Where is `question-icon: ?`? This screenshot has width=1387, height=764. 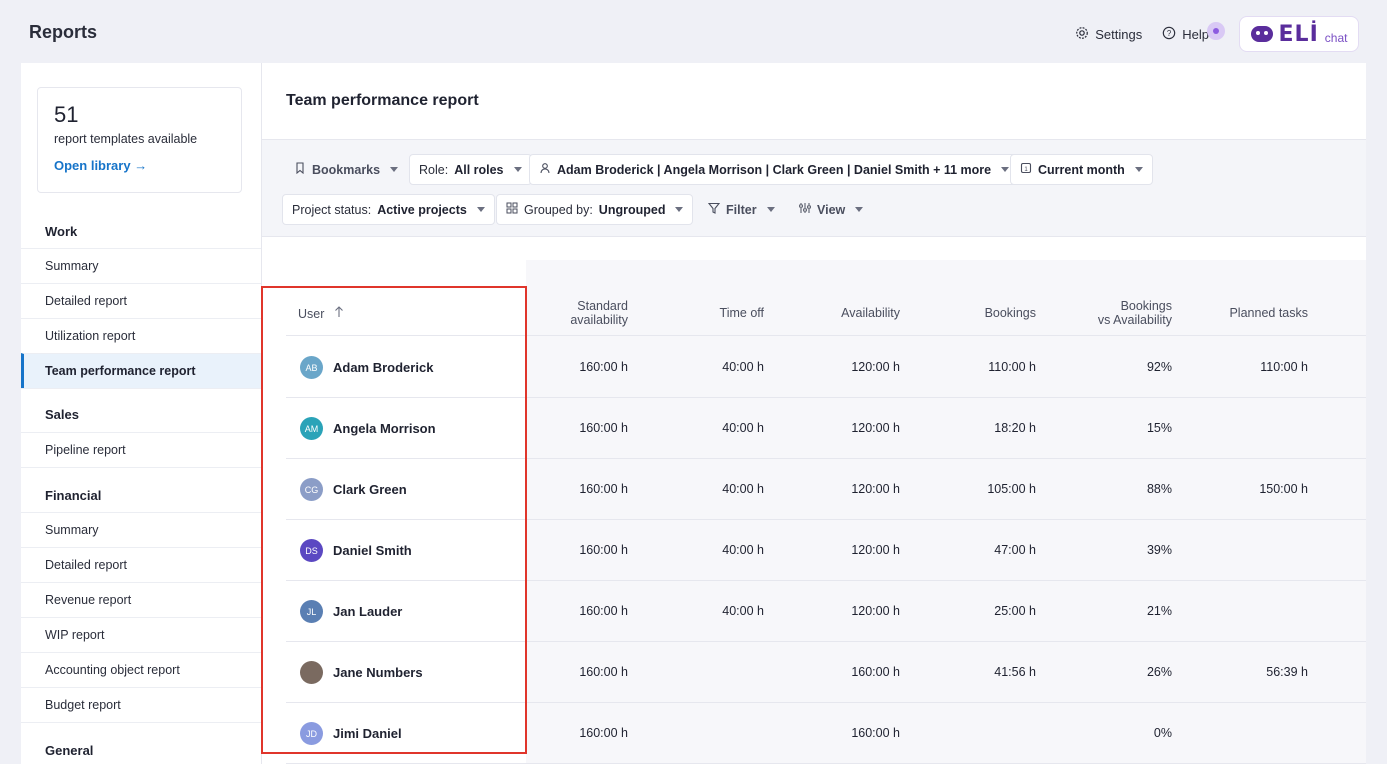
question-icon: ? is located at coordinates (1169, 34).